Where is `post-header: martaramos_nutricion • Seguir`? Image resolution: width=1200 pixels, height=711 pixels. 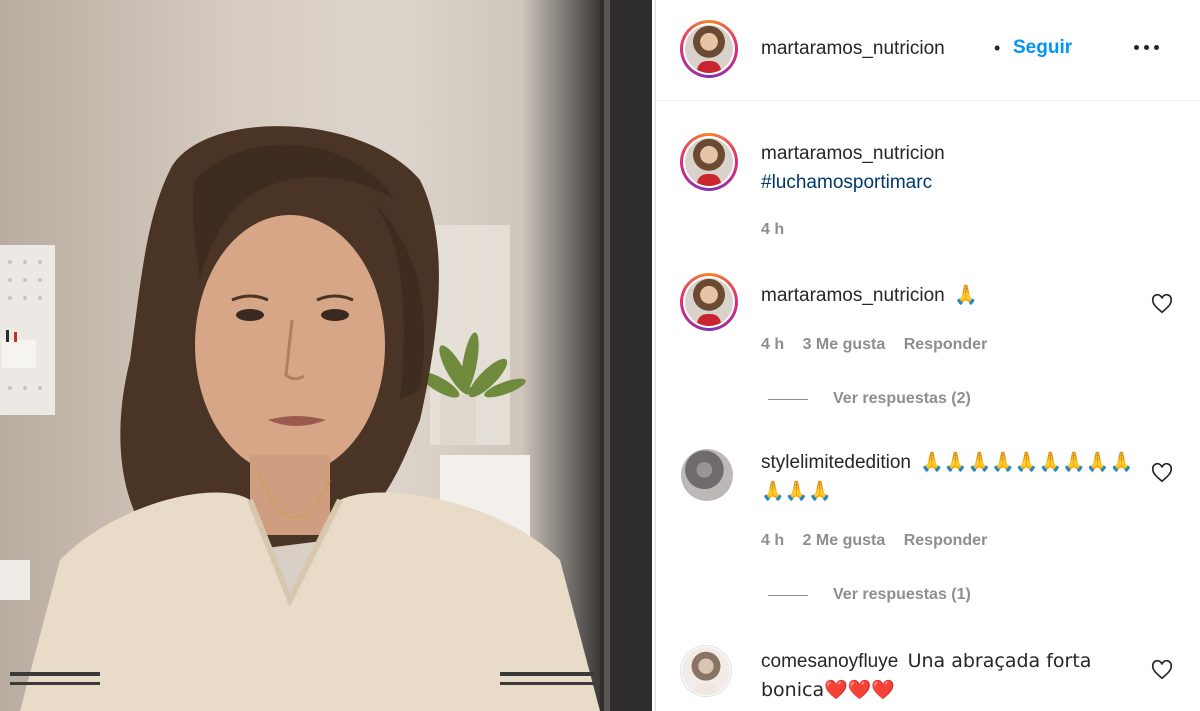
post-header: martaramos_nutricion • Seguir is located at coordinates (928, 50).